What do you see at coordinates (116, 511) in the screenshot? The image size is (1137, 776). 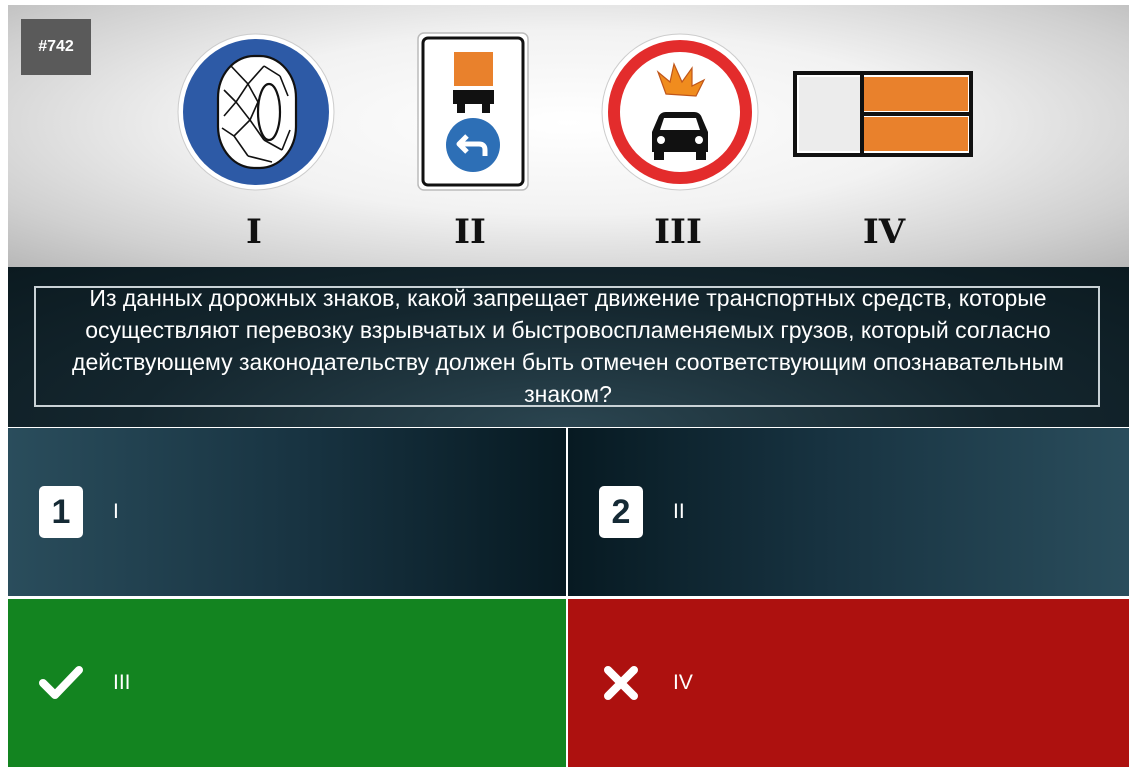 I see `answer-label: I` at bounding box center [116, 511].